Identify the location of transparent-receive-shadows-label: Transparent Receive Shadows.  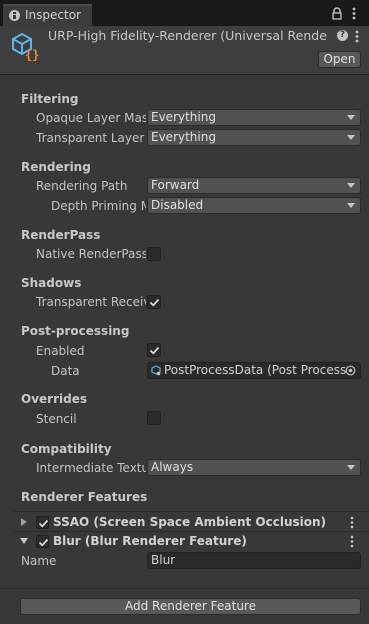
(91, 302).